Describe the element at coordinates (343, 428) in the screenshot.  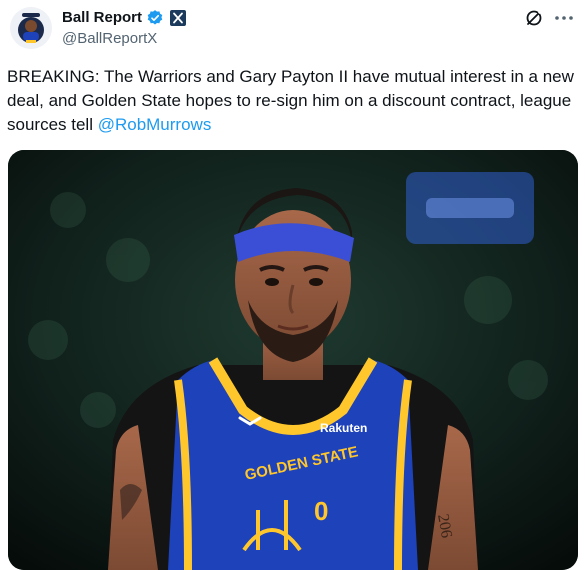
I see `jersey-brand: Rakuten` at that location.